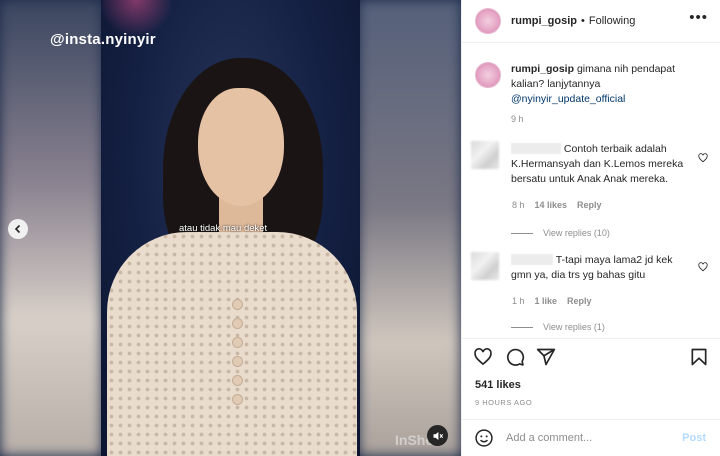 This screenshot has height=456, width=720. I want to click on comment-1-meta: 8 h 14 likes Reply, so click(557, 205).